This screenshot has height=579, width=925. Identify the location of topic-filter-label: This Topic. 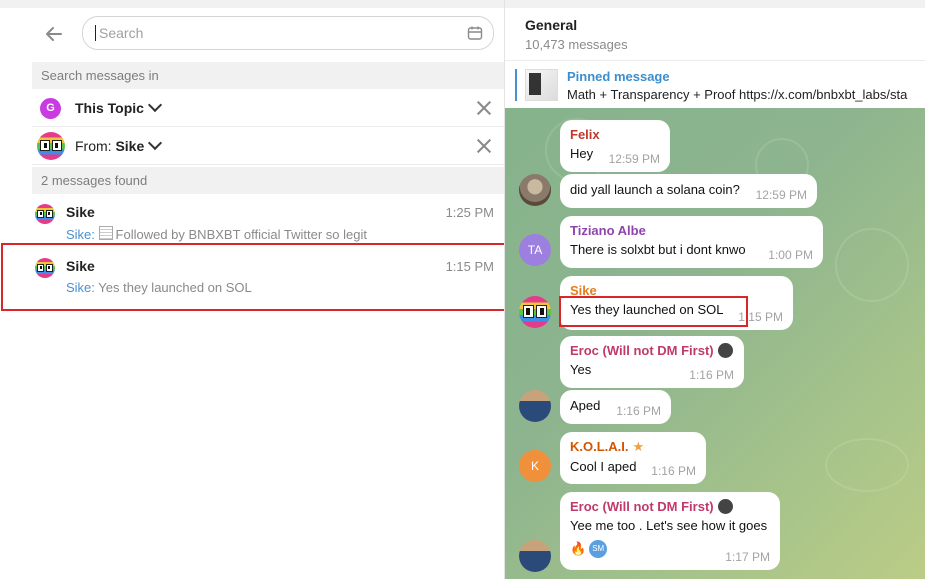
(119, 106).